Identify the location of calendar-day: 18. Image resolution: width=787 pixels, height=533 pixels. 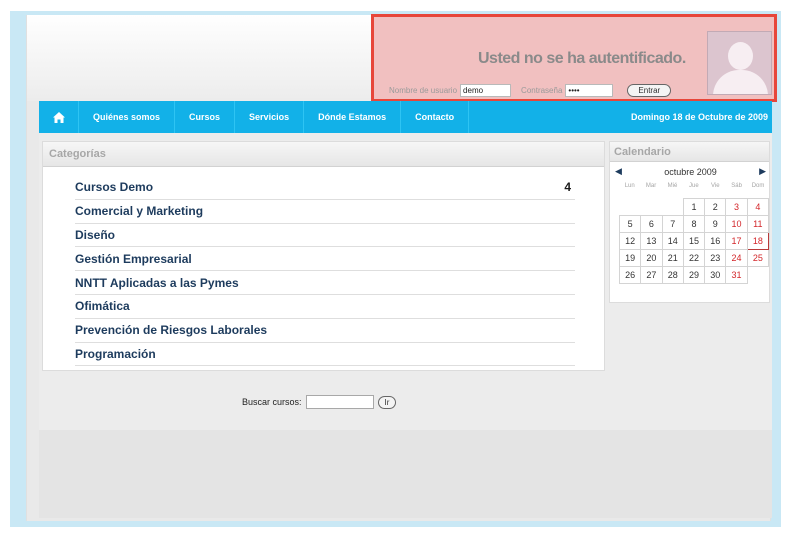
(758, 241).